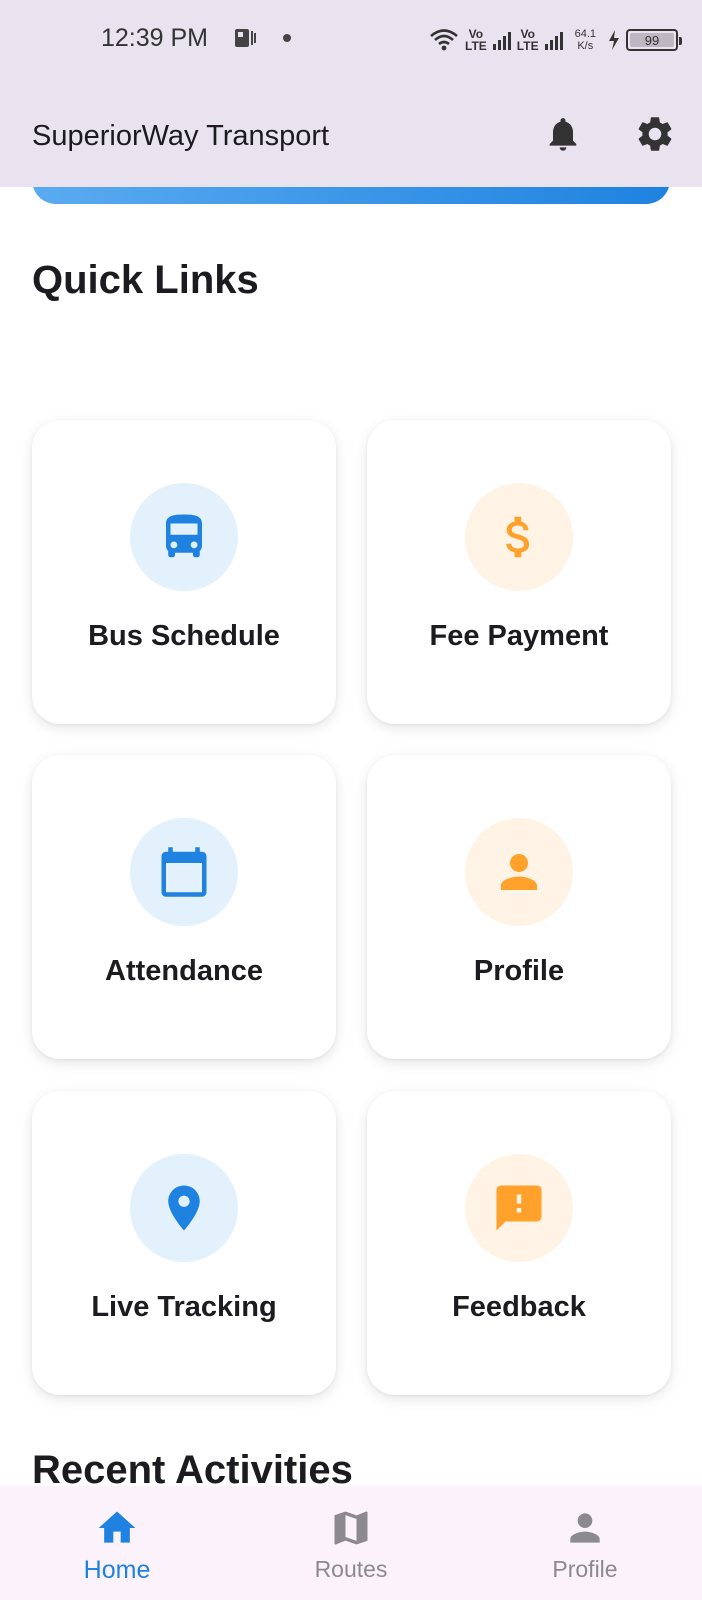  I want to click on quick-link-label: Attendance, so click(184, 971).